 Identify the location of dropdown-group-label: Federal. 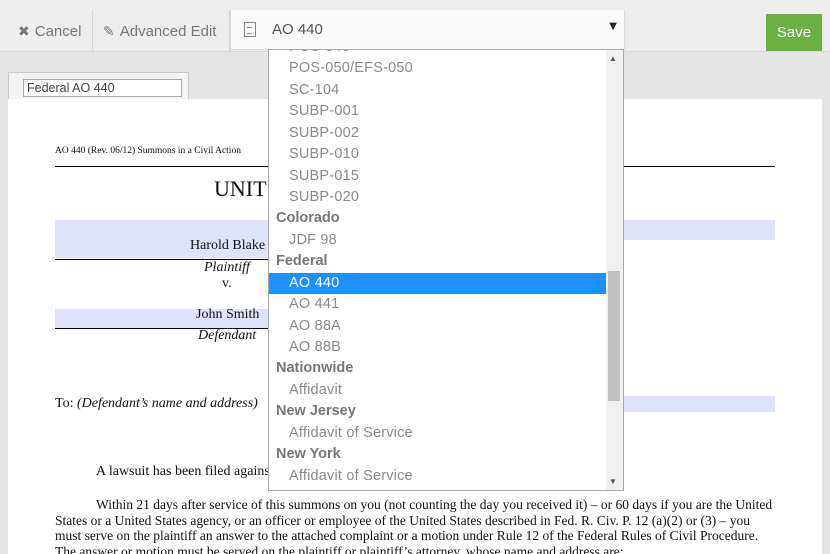
(302, 261).